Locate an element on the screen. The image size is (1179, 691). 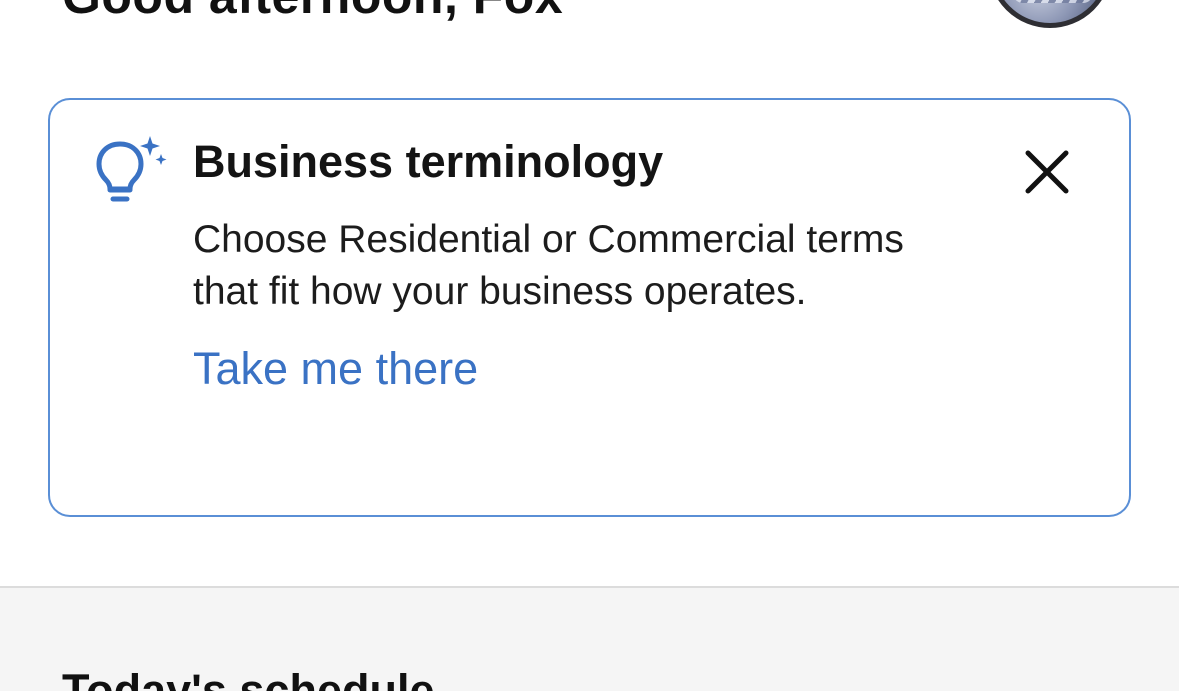
greeting-title: Good afternoon, Fox is located at coordinates (312, 13).